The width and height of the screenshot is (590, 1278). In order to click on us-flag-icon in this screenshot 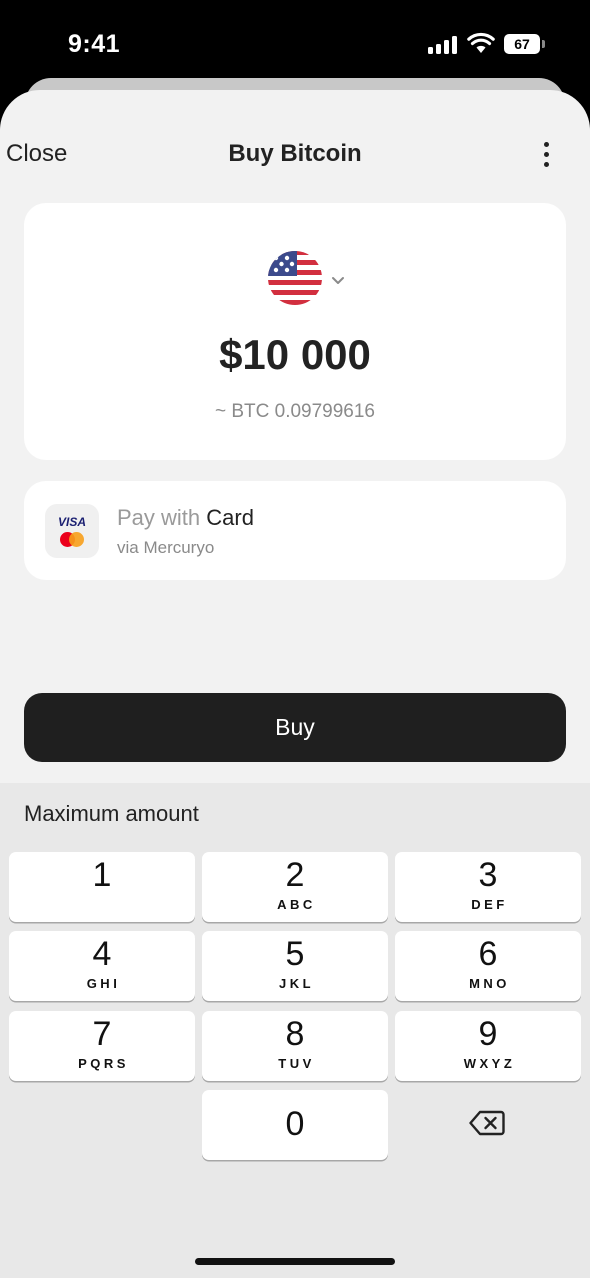, I will do `click(295, 278)`.